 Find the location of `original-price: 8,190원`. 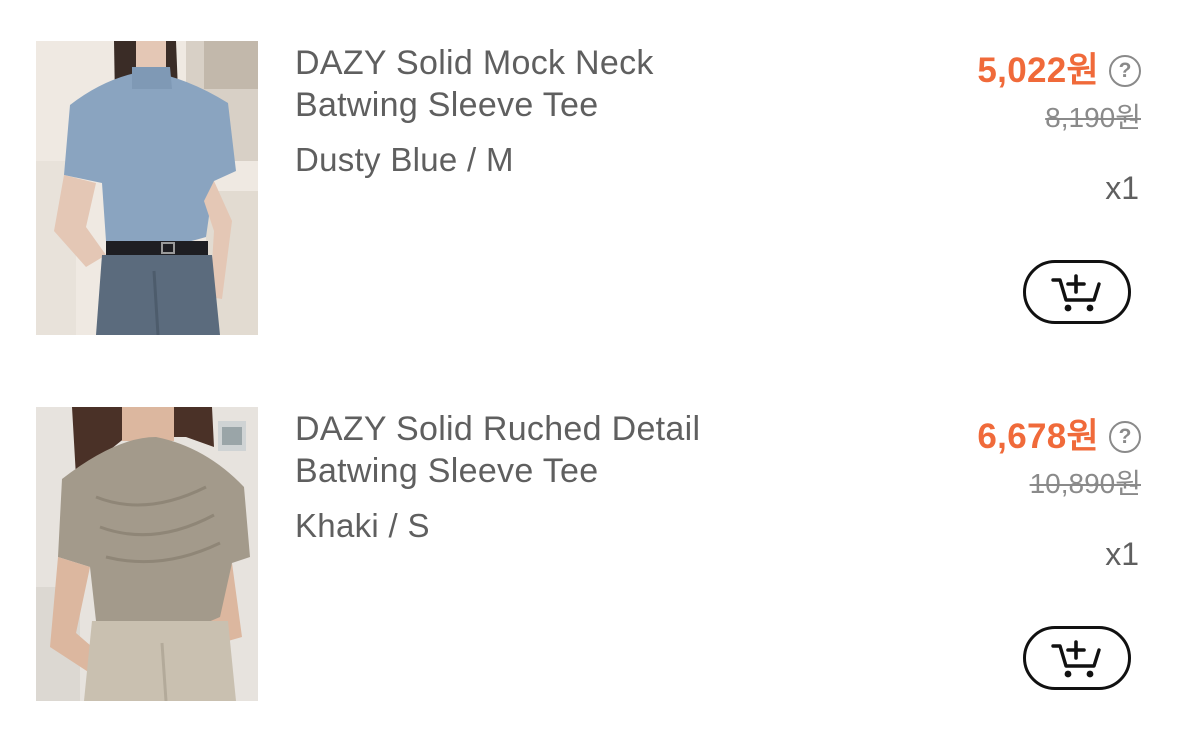

original-price: 8,190원 is located at coordinates (1093, 117).